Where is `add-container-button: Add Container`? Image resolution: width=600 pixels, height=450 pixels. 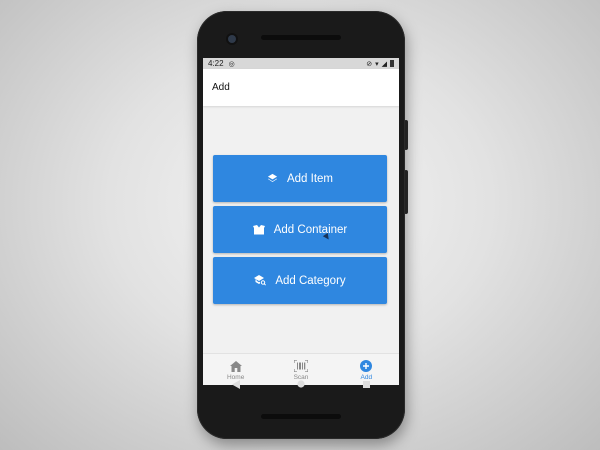 add-container-button: Add Container is located at coordinates (300, 229).